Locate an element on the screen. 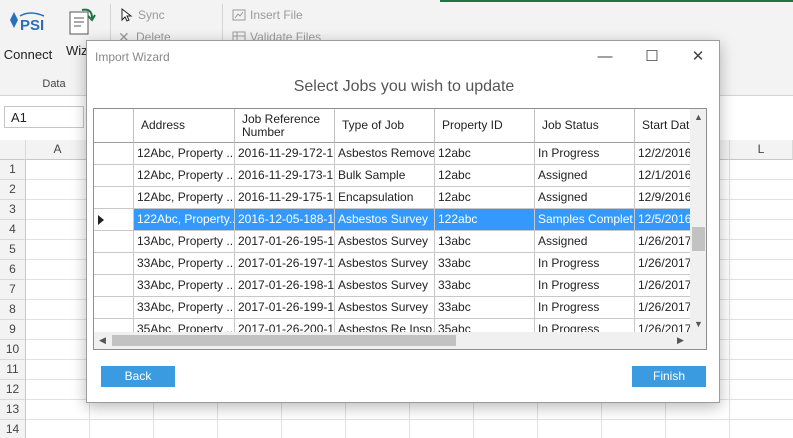 The image size is (793, 438). cell-property-id: 13abc is located at coordinates (485, 242).